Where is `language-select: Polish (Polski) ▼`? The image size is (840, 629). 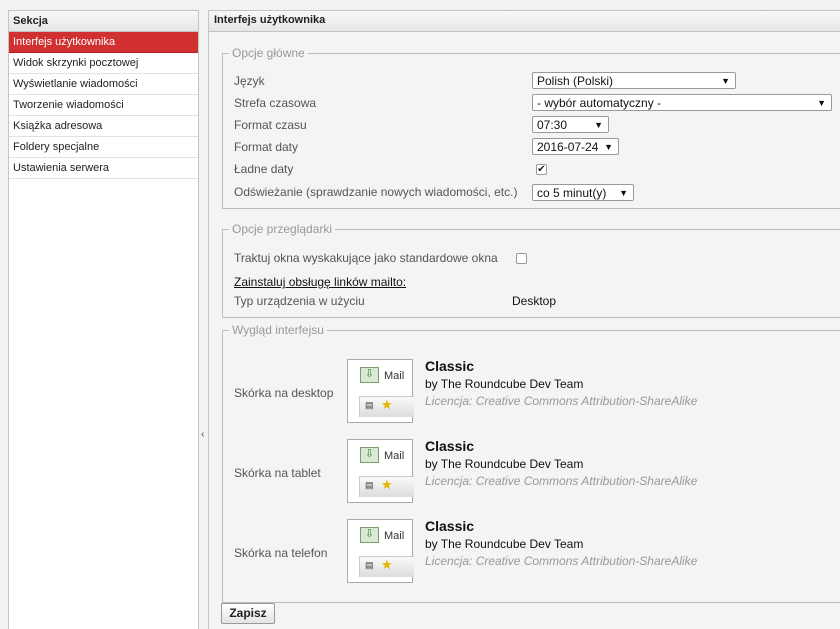 language-select: Polish (Polski) ▼ is located at coordinates (634, 80).